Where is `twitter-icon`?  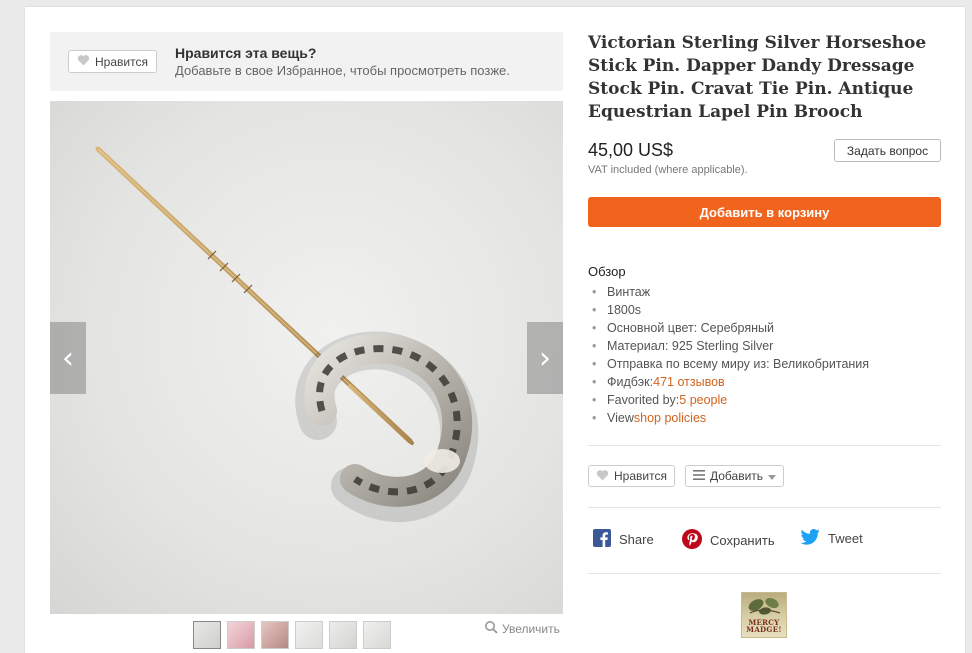 twitter-icon is located at coordinates (810, 538).